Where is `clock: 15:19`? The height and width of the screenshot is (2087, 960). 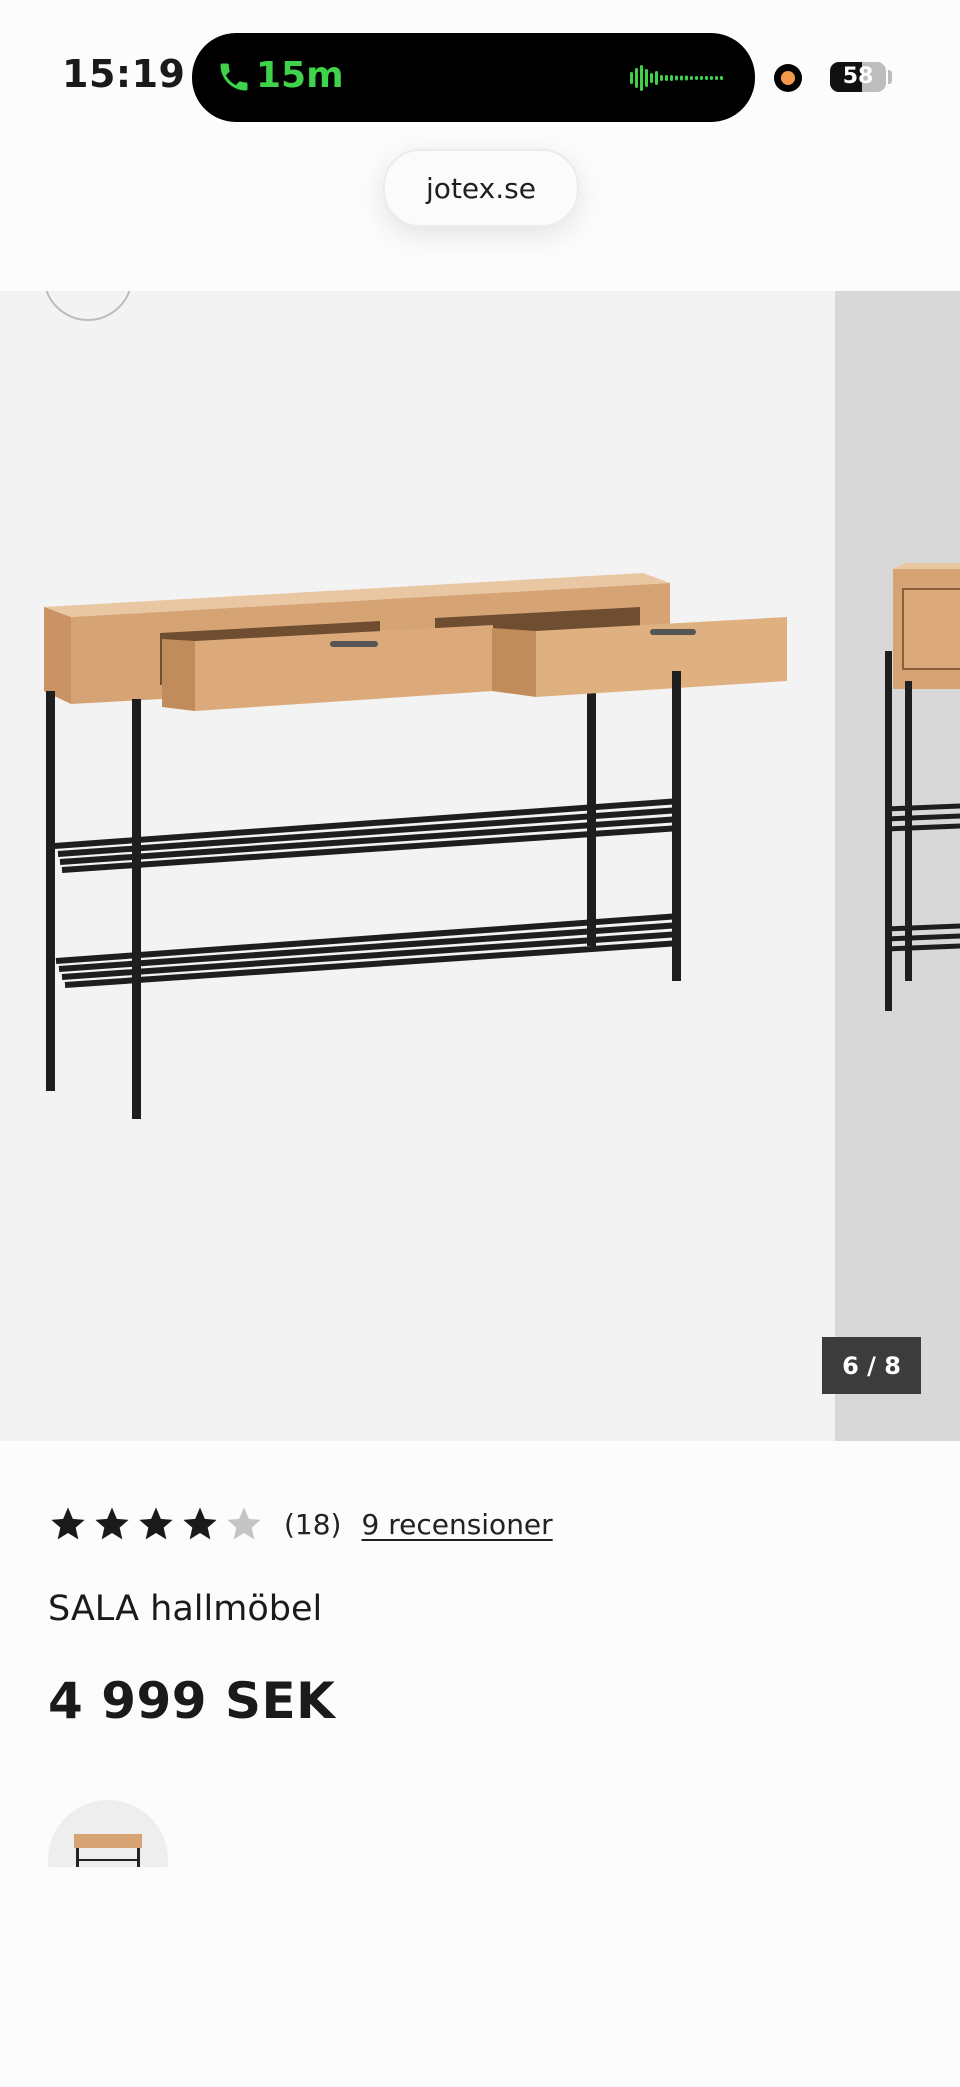 clock: 15:19 is located at coordinates (124, 74).